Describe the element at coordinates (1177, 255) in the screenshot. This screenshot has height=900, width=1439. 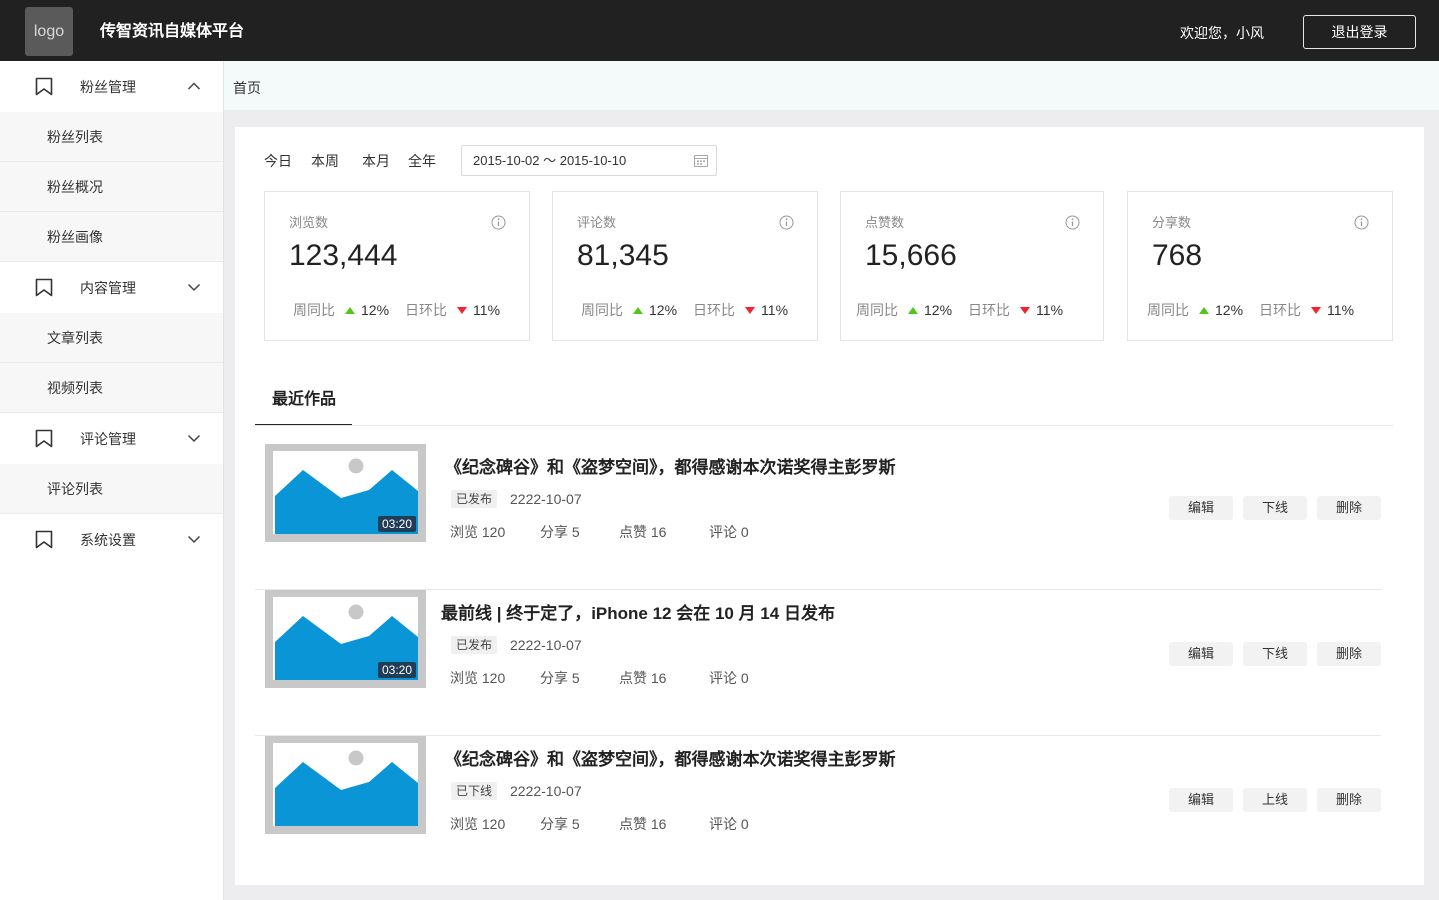
I see `stat-value: 768` at that location.